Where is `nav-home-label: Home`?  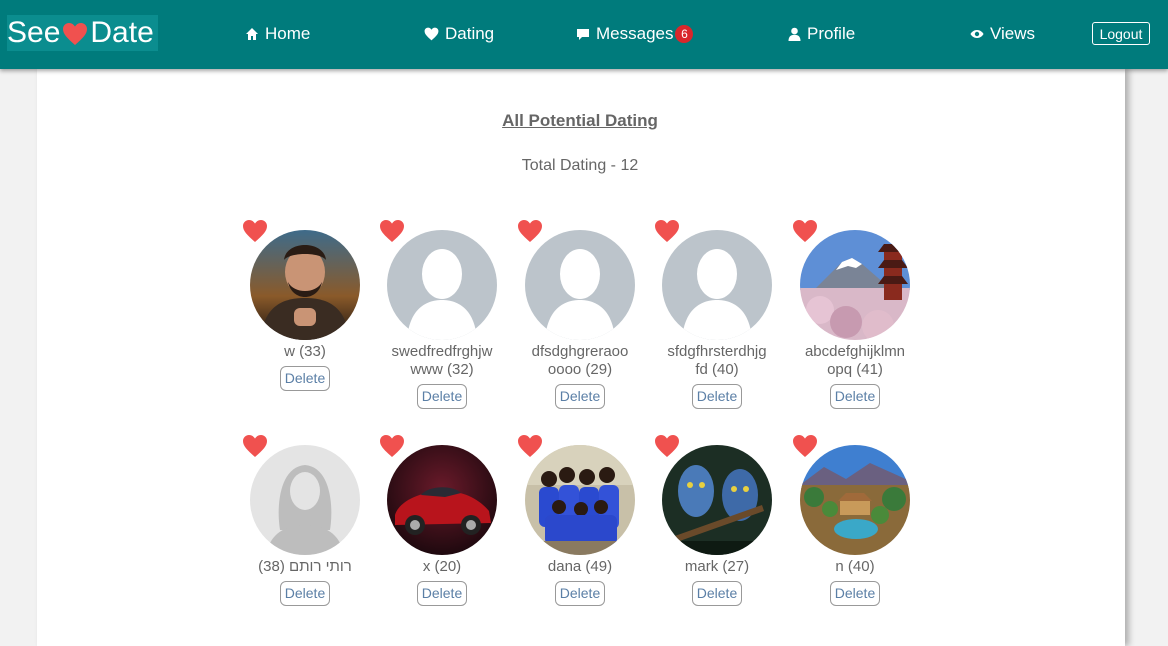
nav-home-label: Home is located at coordinates (288, 33).